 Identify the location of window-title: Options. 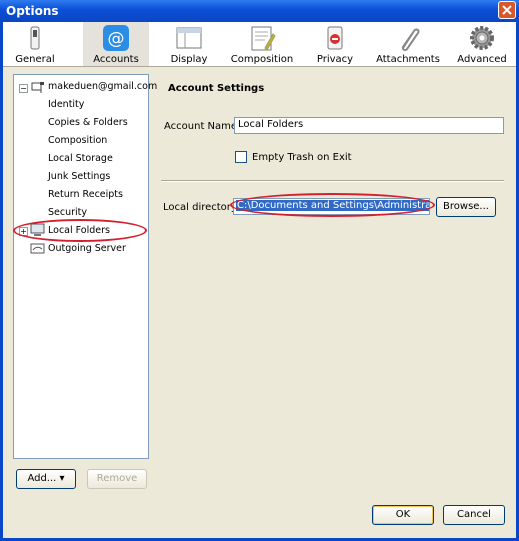
(32, 11).